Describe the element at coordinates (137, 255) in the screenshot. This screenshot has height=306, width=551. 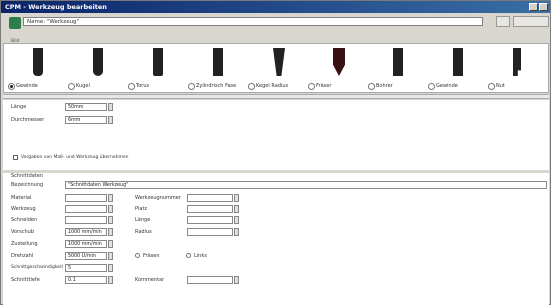
I see `direction-radio-a` at that location.